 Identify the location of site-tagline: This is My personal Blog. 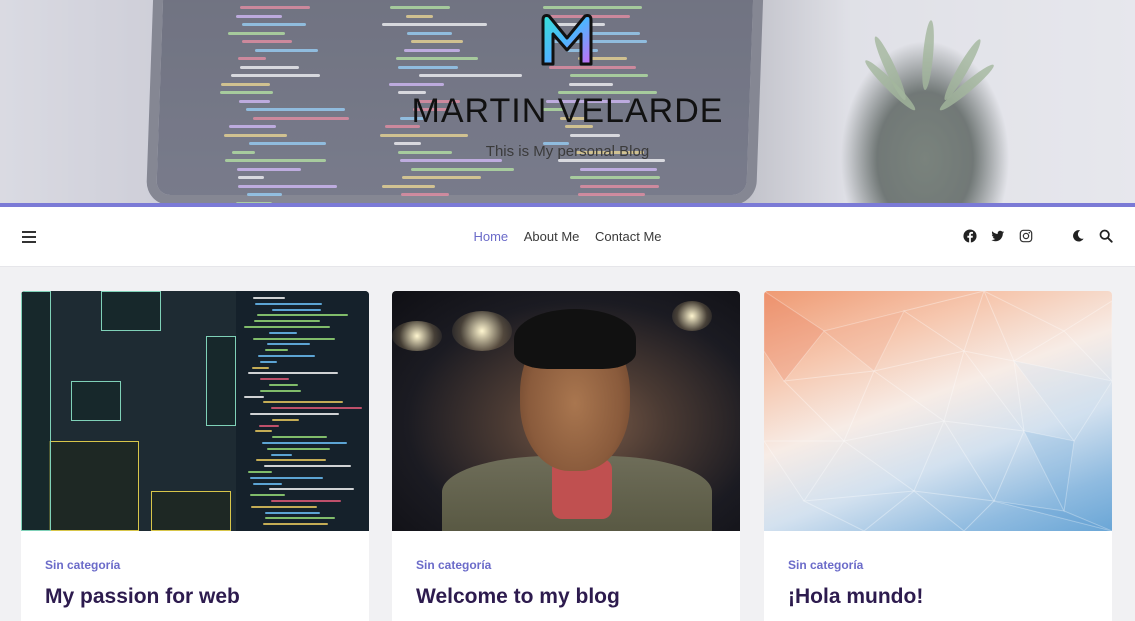
(567, 151).